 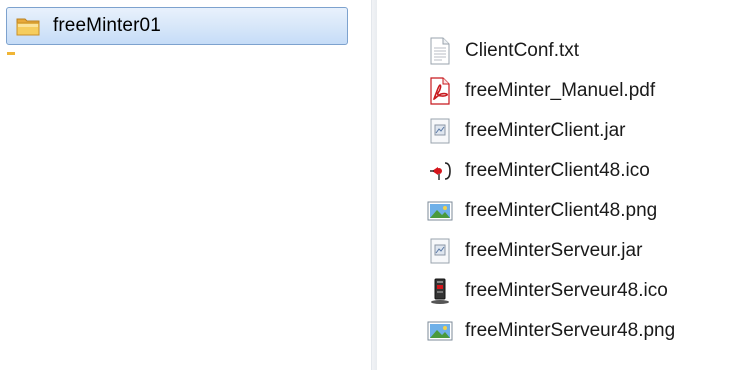 What do you see at coordinates (177, 26) in the screenshot?
I see `nav-folder-item: freeMinter01` at bounding box center [177, 26].